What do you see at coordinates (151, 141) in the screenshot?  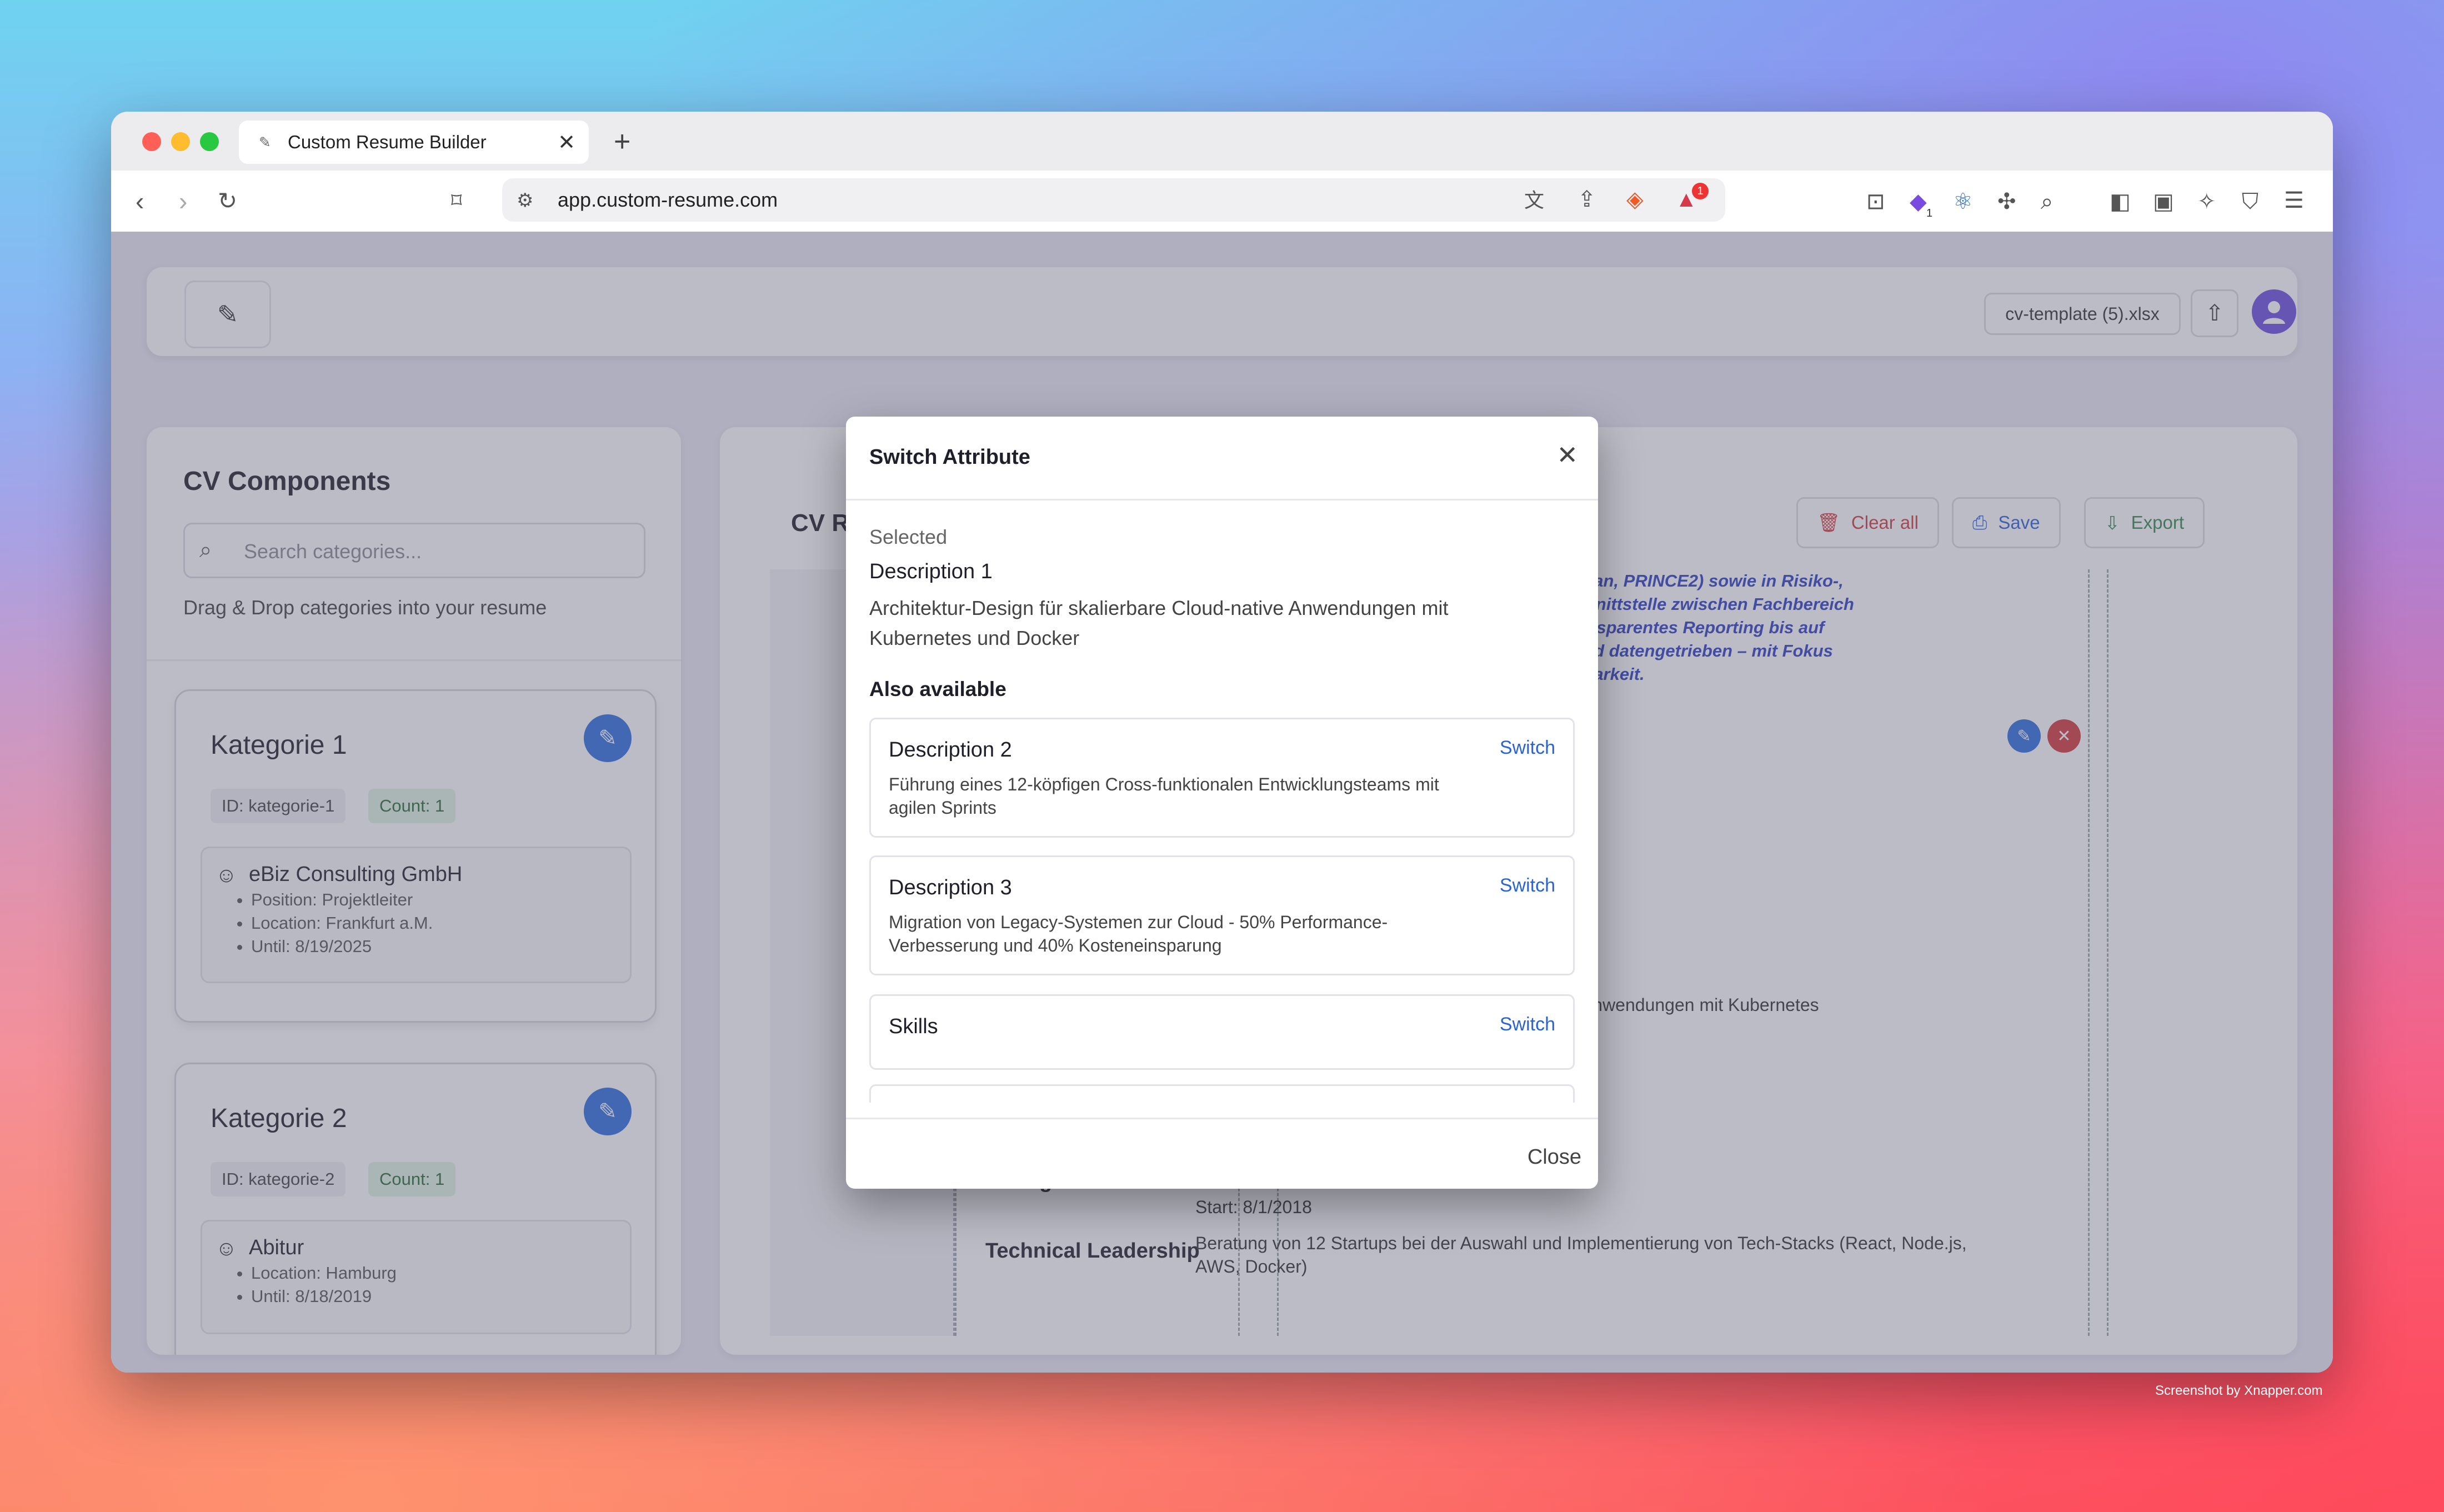 I see `close-window-button` at bounding box center [151, 141].